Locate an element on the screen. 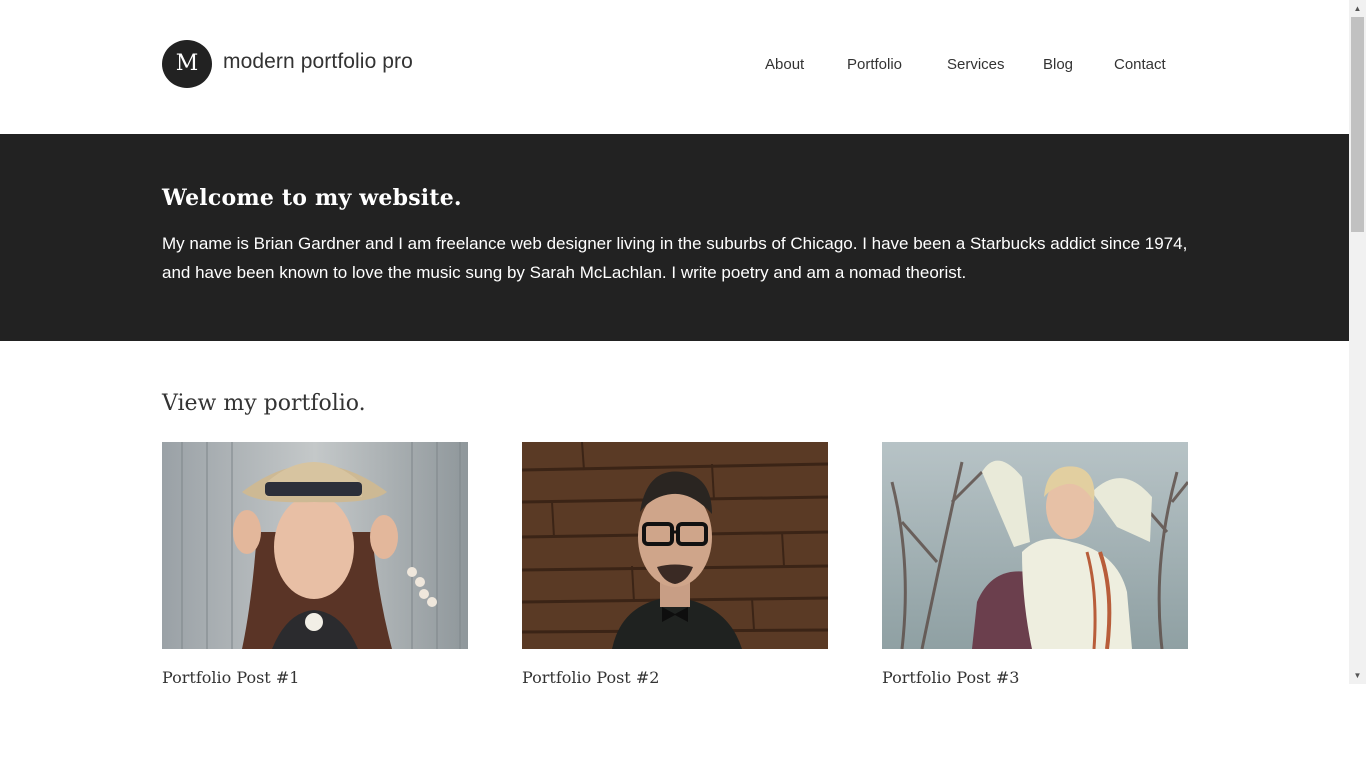 The height and width of the screenshot is (768, 1366). portfolio-card: Portfolio Post #1 is located at coordinates (315, 563).